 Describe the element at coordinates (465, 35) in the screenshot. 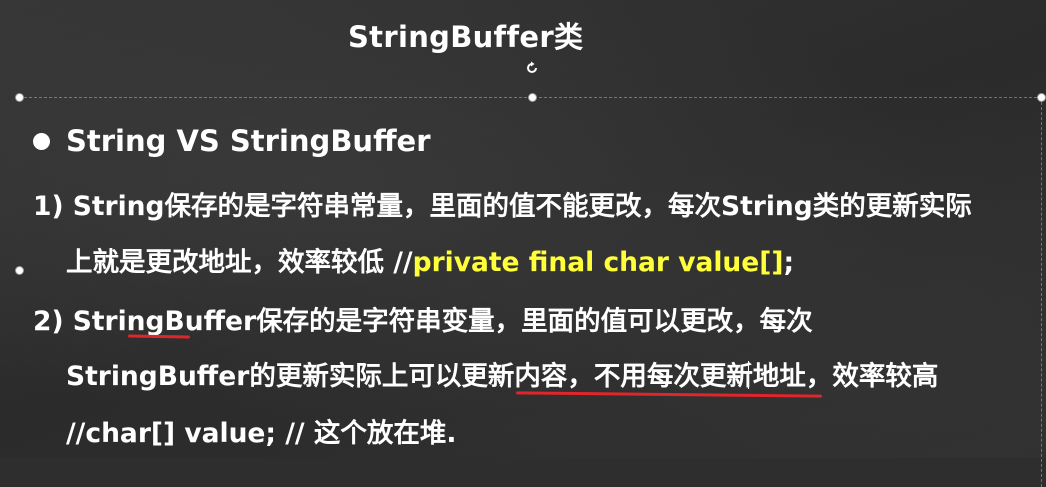

I see `slide-title: StringBuffer类` at that location.